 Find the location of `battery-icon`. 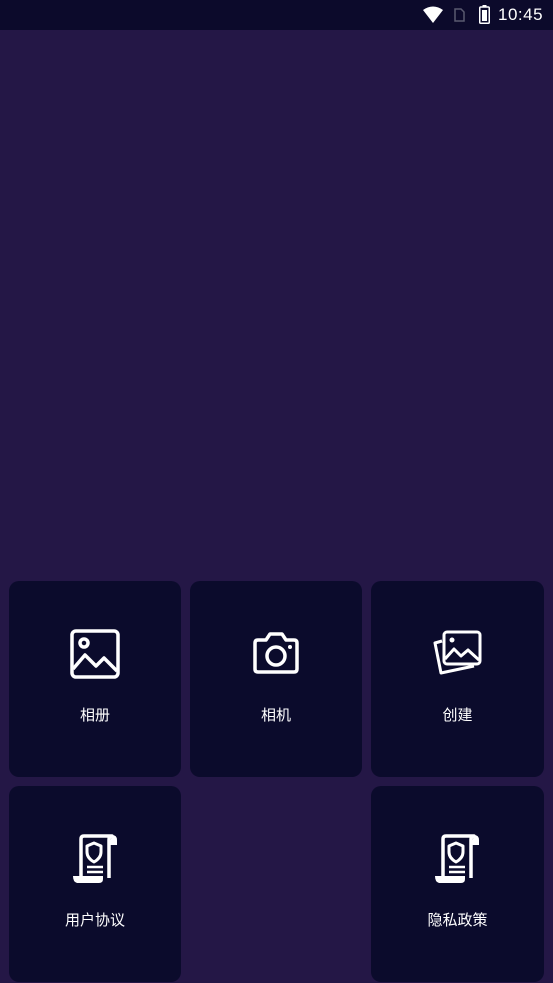

battery-icon is located at coordinates (484, 14).